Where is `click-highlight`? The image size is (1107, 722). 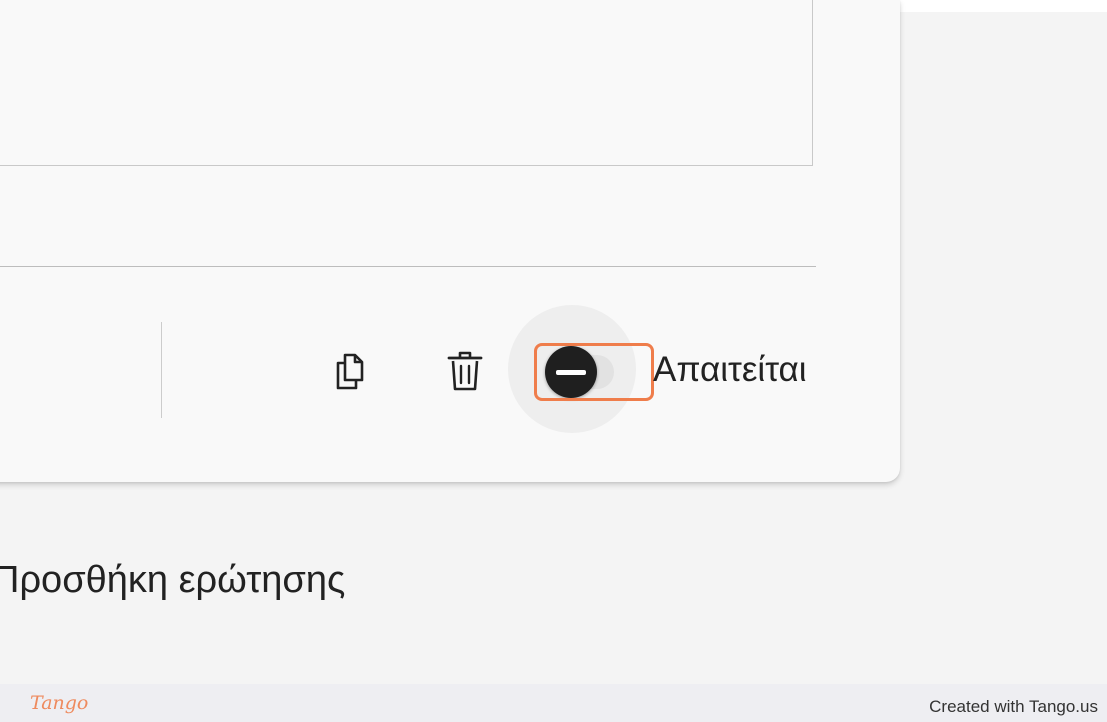
click-highlight is located at coordinates (594, 372).